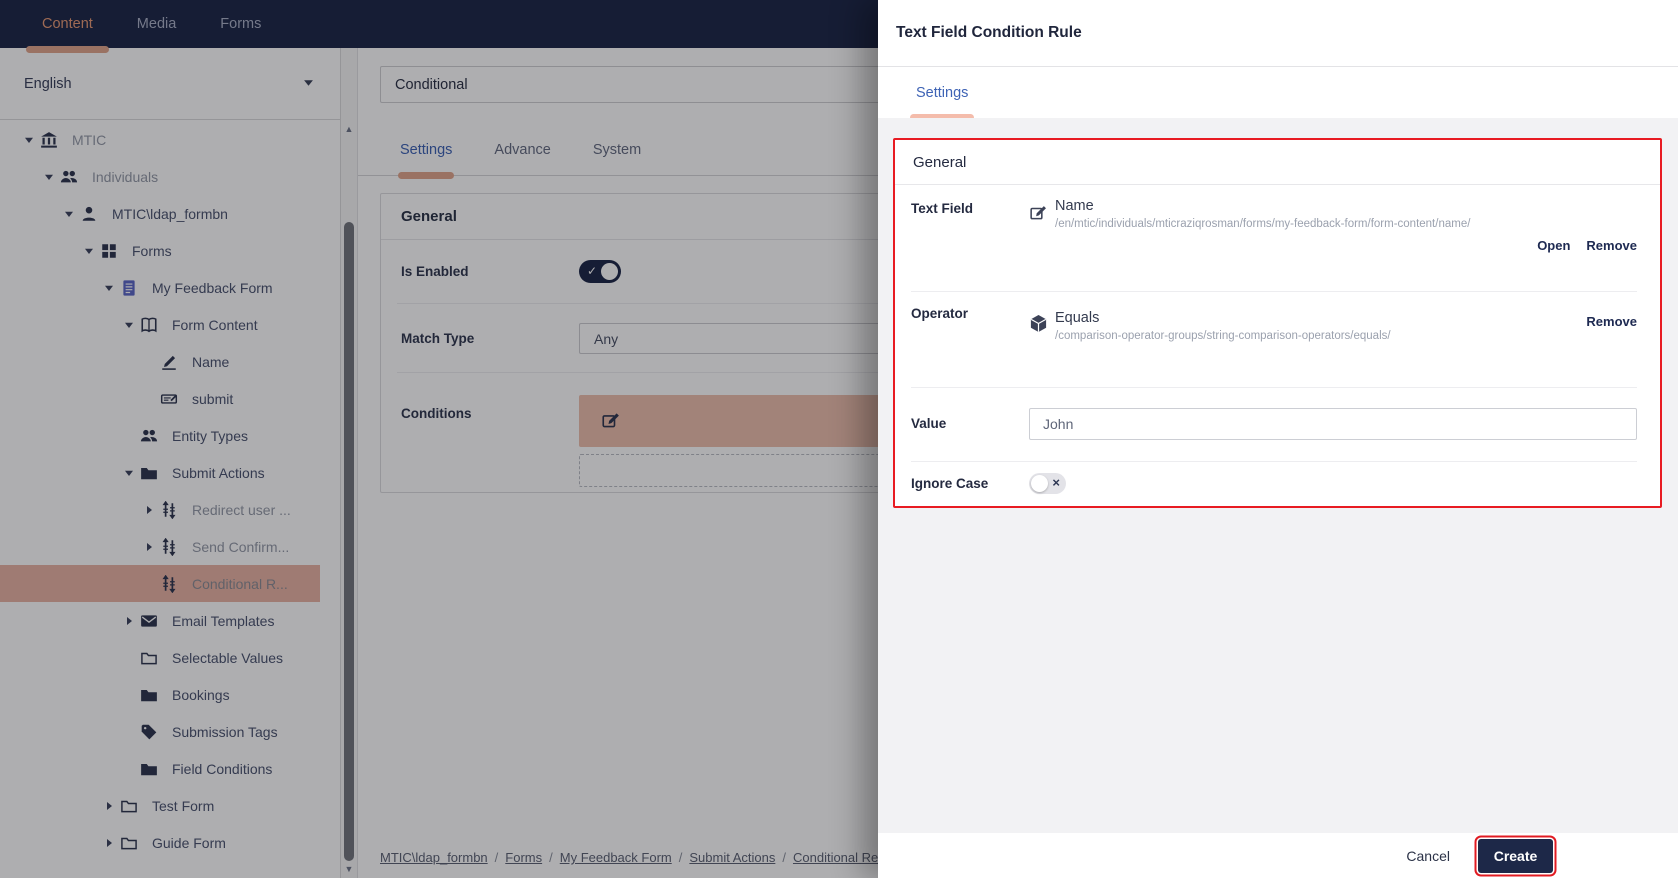 The image size is (1678, 878). Describe the element at coordinates (1074, 206) in the screenshot. I see `text-field-value: Name` at that location.